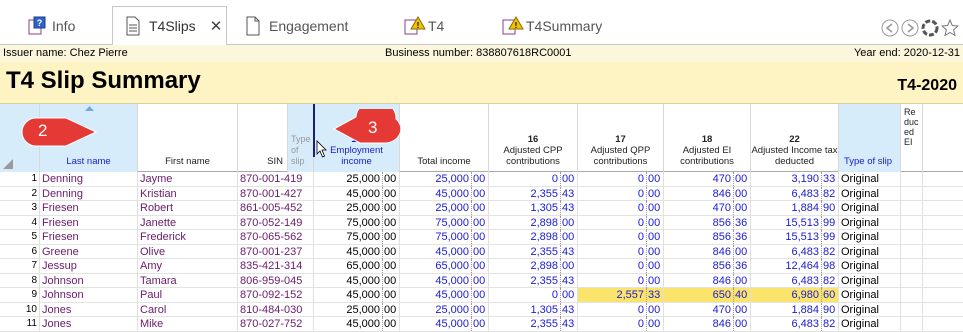 This screenshot has width=963, height=332. What do you see at coordinates (912, 138) in the screenshot?
I see `col-header-reduced-ei: Reduced EI` at bounding box center [912, 138].